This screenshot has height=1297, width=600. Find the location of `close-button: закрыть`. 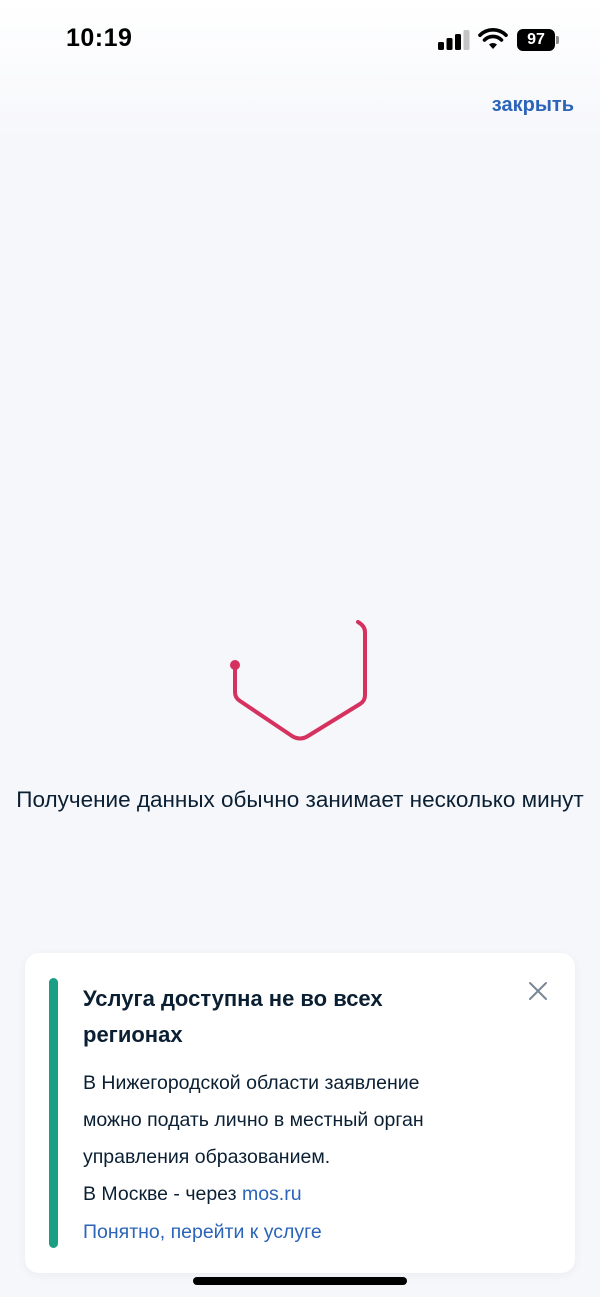

close-button: закрыть is located at coordinates (533, 105).